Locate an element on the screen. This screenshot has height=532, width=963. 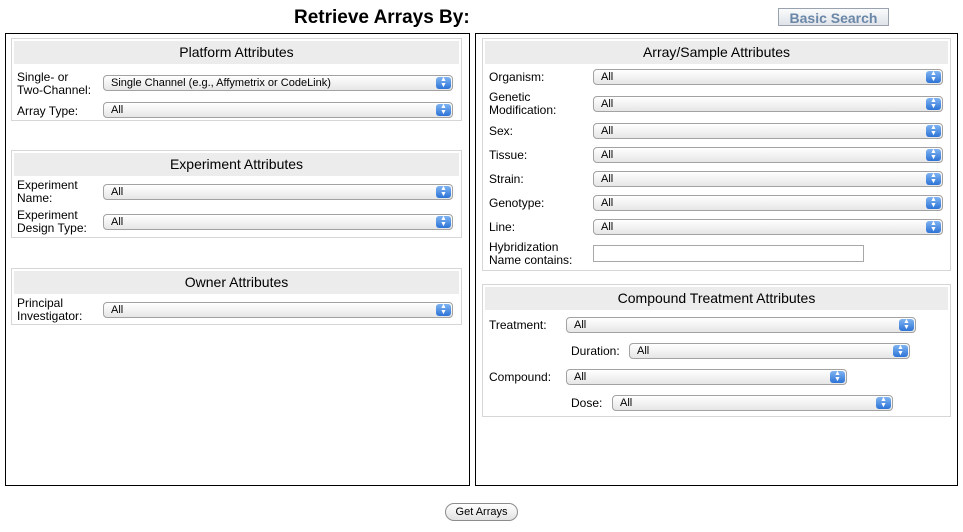
get-arrays-button: Get Arrays is located at coordinates (481, 512).